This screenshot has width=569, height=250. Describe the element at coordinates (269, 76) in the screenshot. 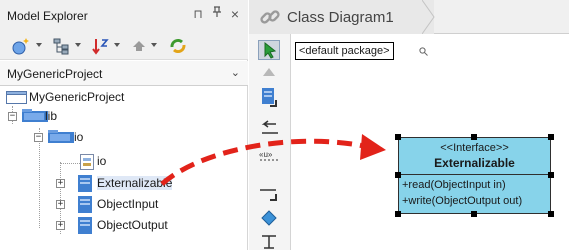

I see `scroll-up-icon` at that location.